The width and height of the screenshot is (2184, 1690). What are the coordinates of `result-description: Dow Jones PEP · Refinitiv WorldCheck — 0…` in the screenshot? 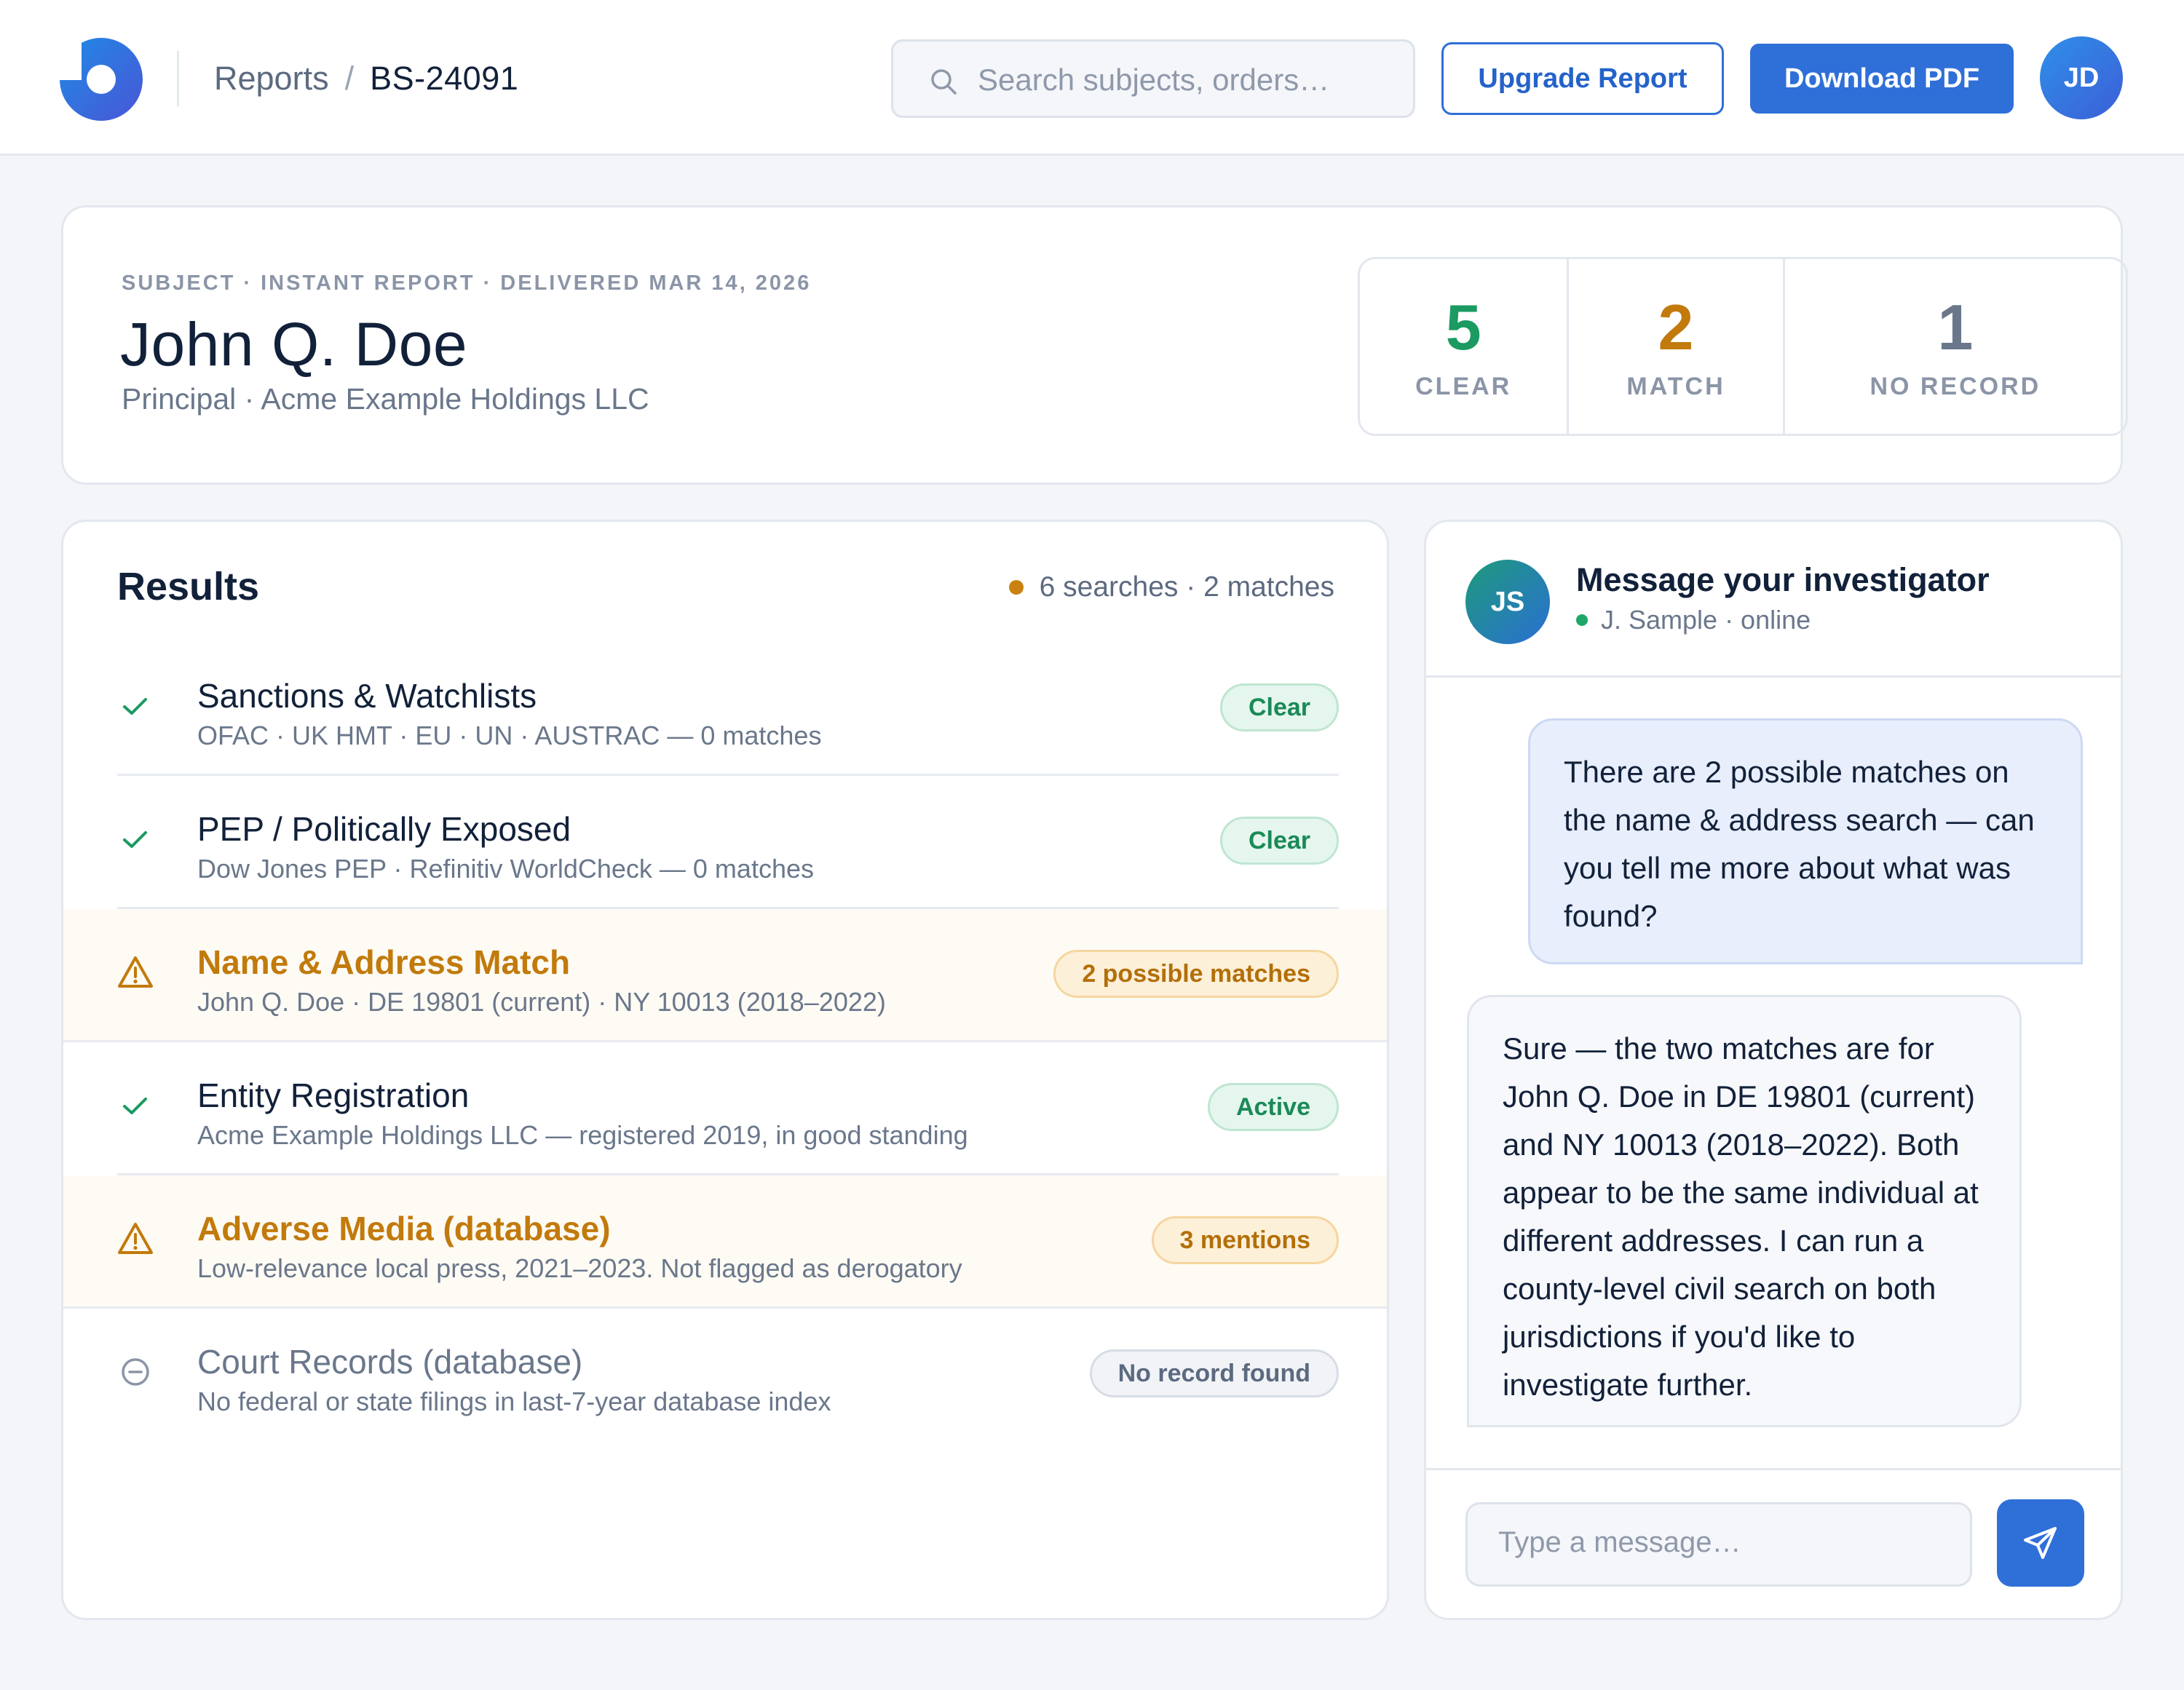 It's located at (505, 869).